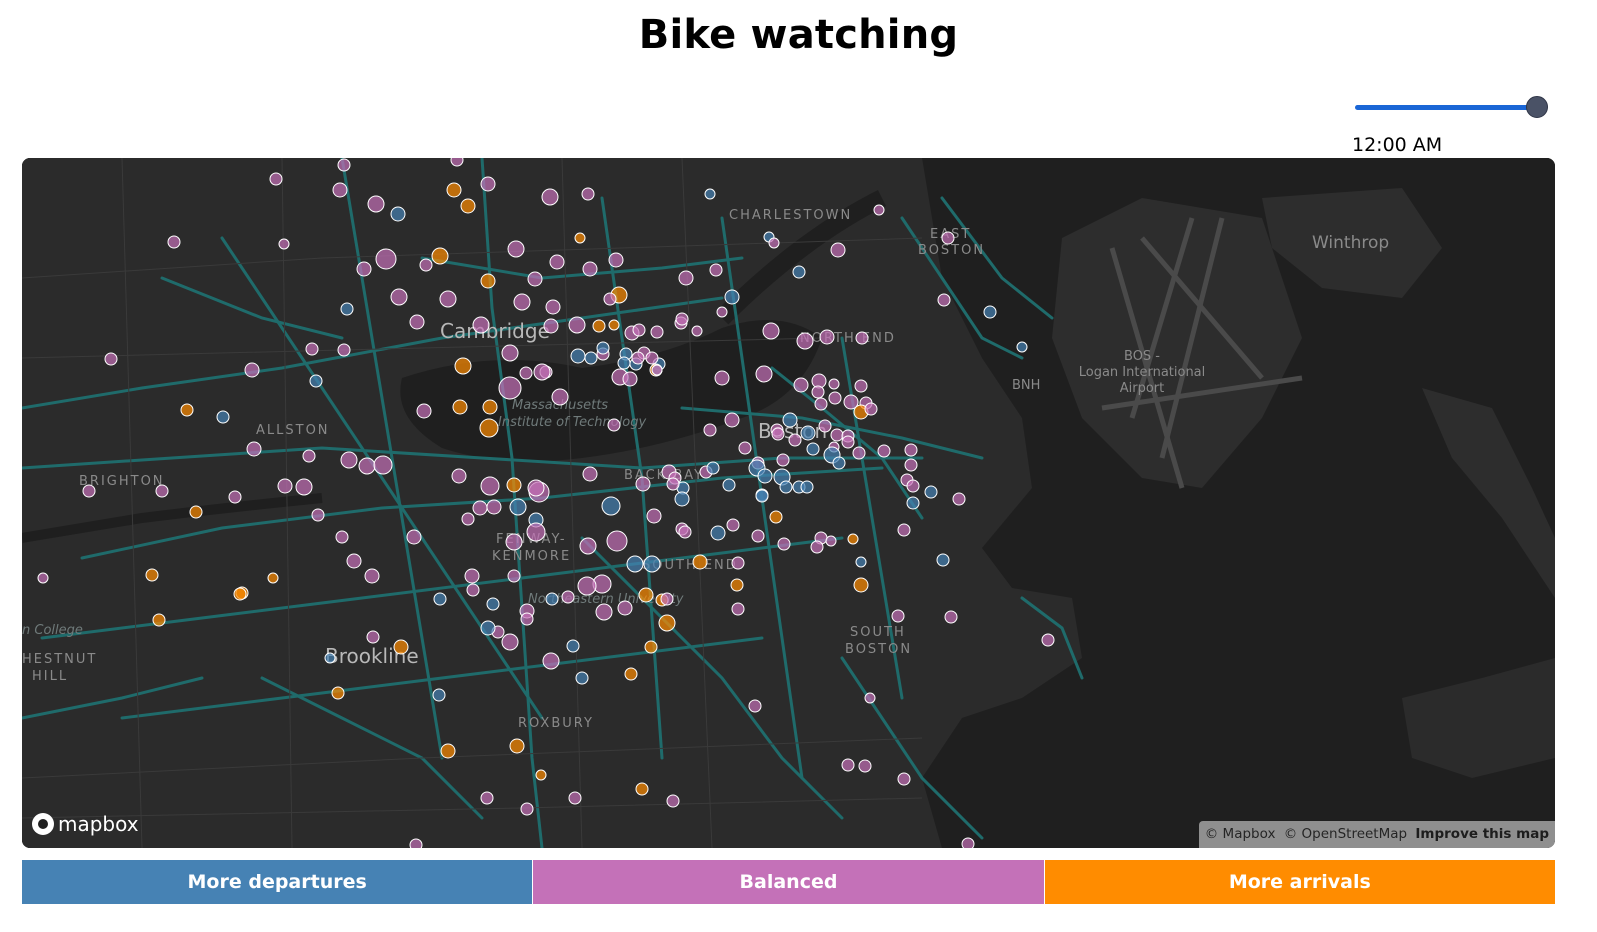 This screenshot has width=1597, height=932. What do you see at coordinates (85, 824) in the screenshot?
I see `mapbox-logo: mapbox` at bounding box center [85, 824].